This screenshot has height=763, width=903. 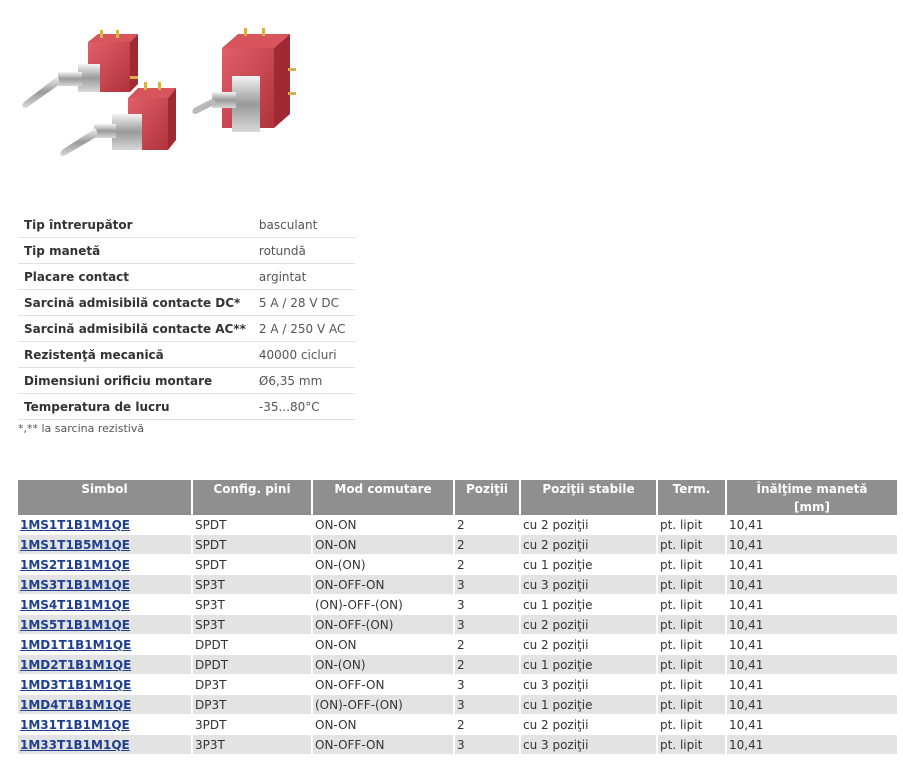 I want to click on stable-cell: cu 3 poziţii, so click(x=589, y=744).